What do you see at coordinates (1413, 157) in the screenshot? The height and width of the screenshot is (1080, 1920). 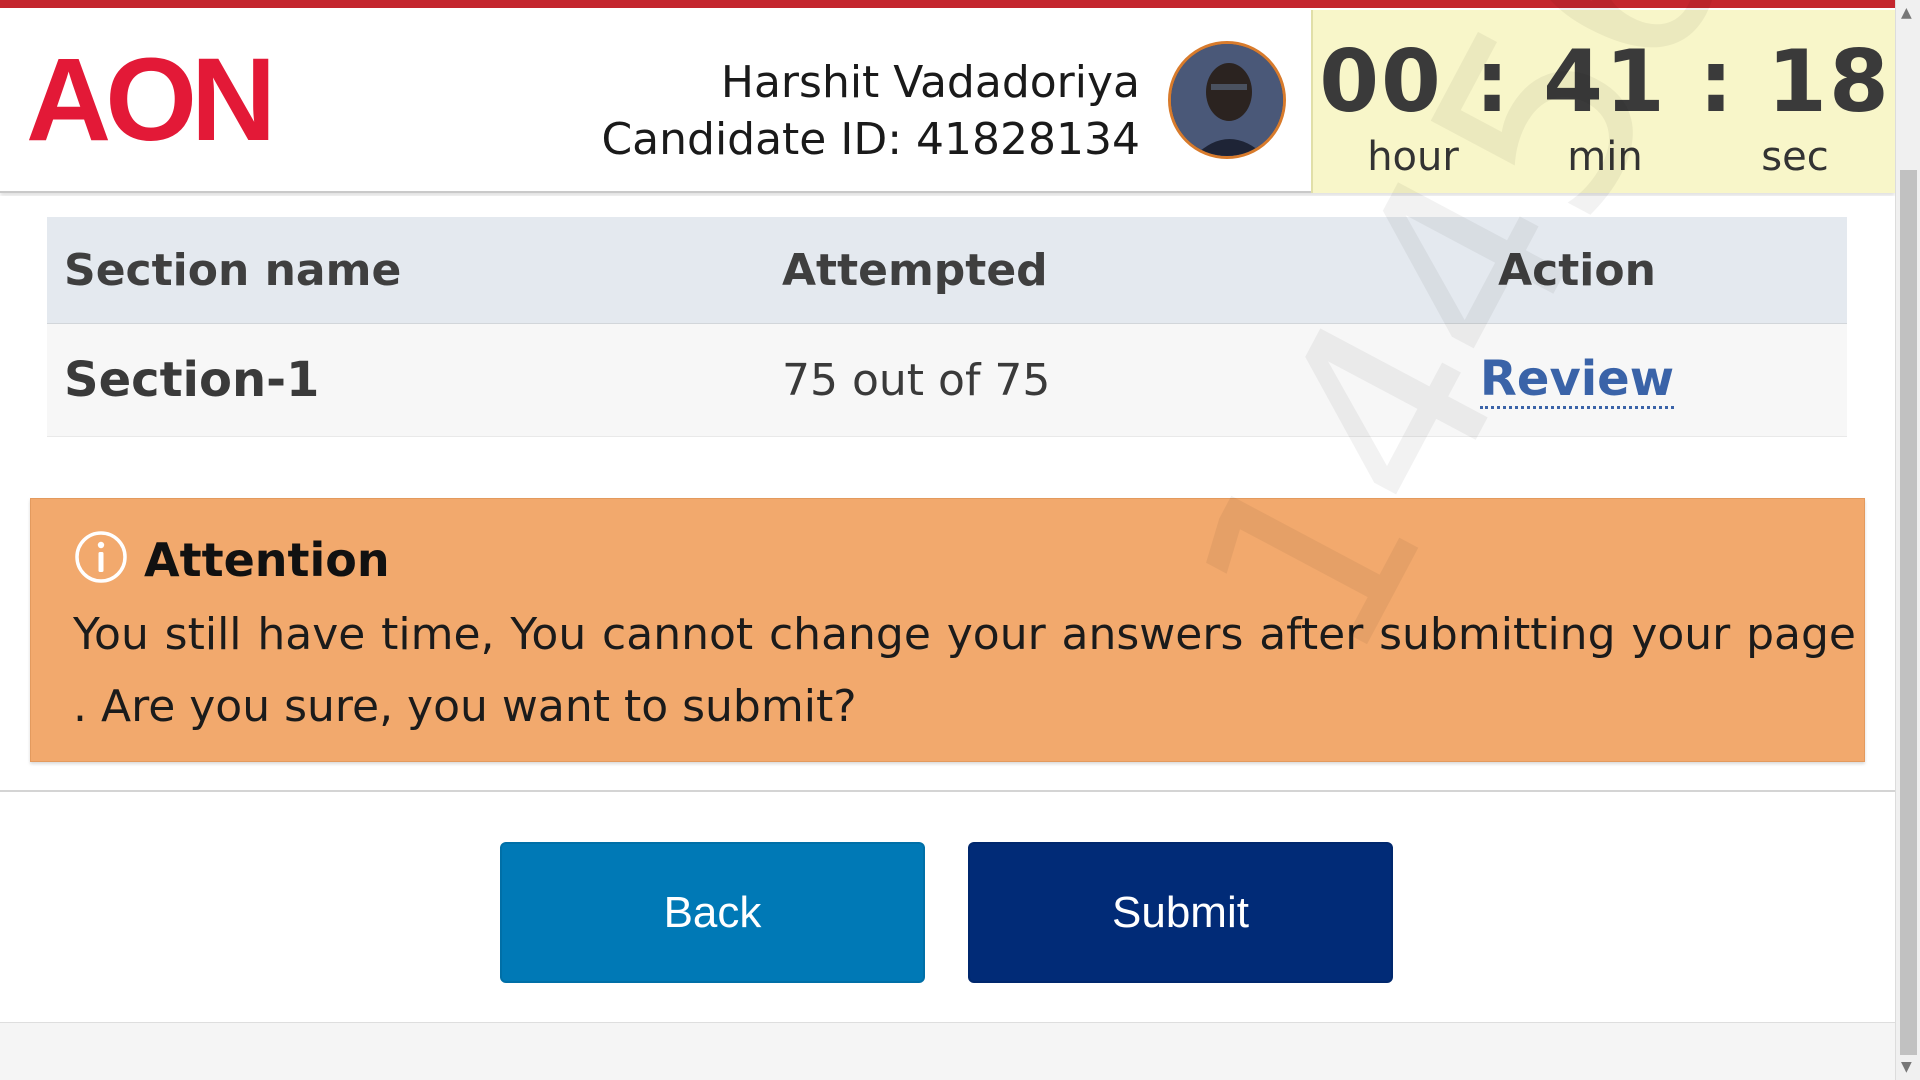 I see `timer-hour-label: hour` at bounding box center [1413, 157].